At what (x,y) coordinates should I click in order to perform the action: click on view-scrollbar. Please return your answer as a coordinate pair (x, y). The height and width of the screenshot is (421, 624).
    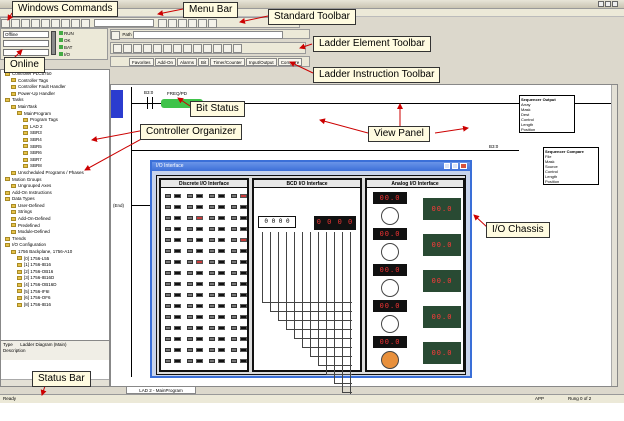
    Looking at the image, I should click on (614, 235).